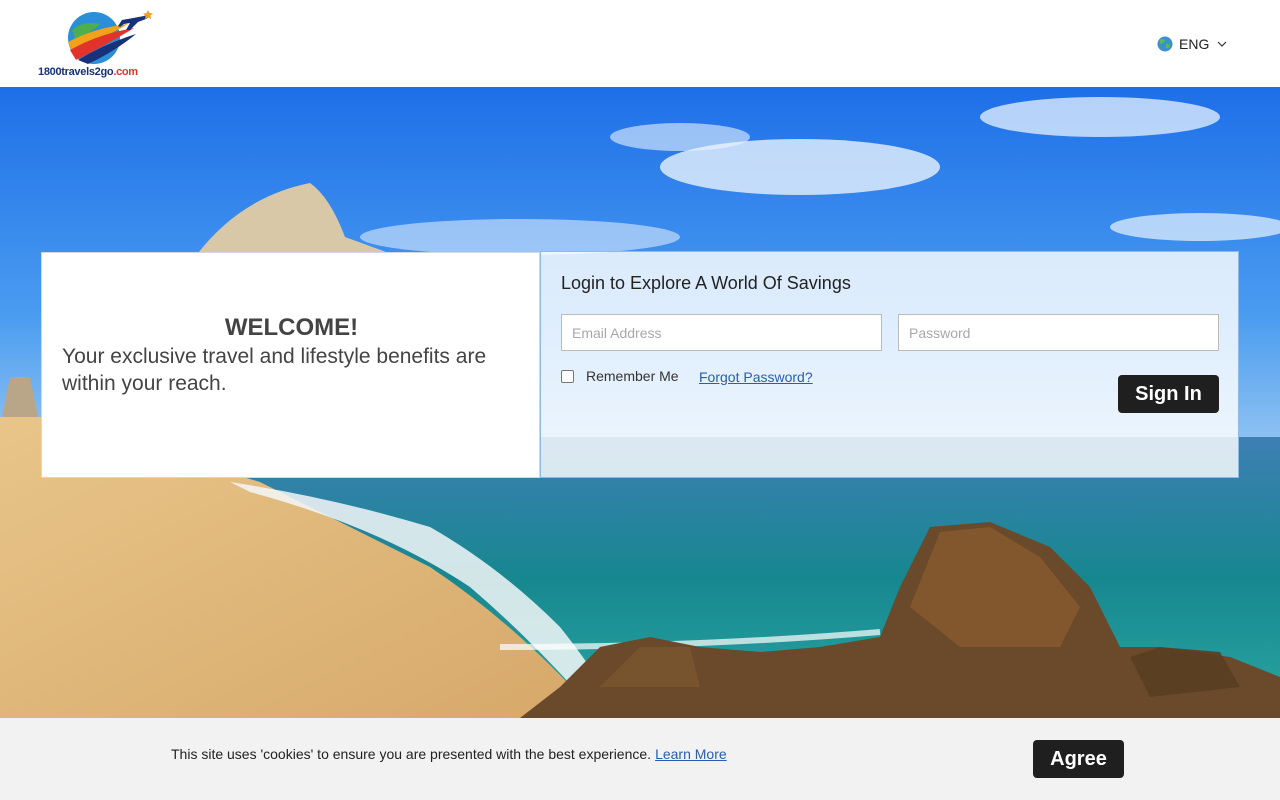 The width and height of the screenshot is (1280, 800). I want to click on sign-in-button: Sign In, so click(1168, 394).